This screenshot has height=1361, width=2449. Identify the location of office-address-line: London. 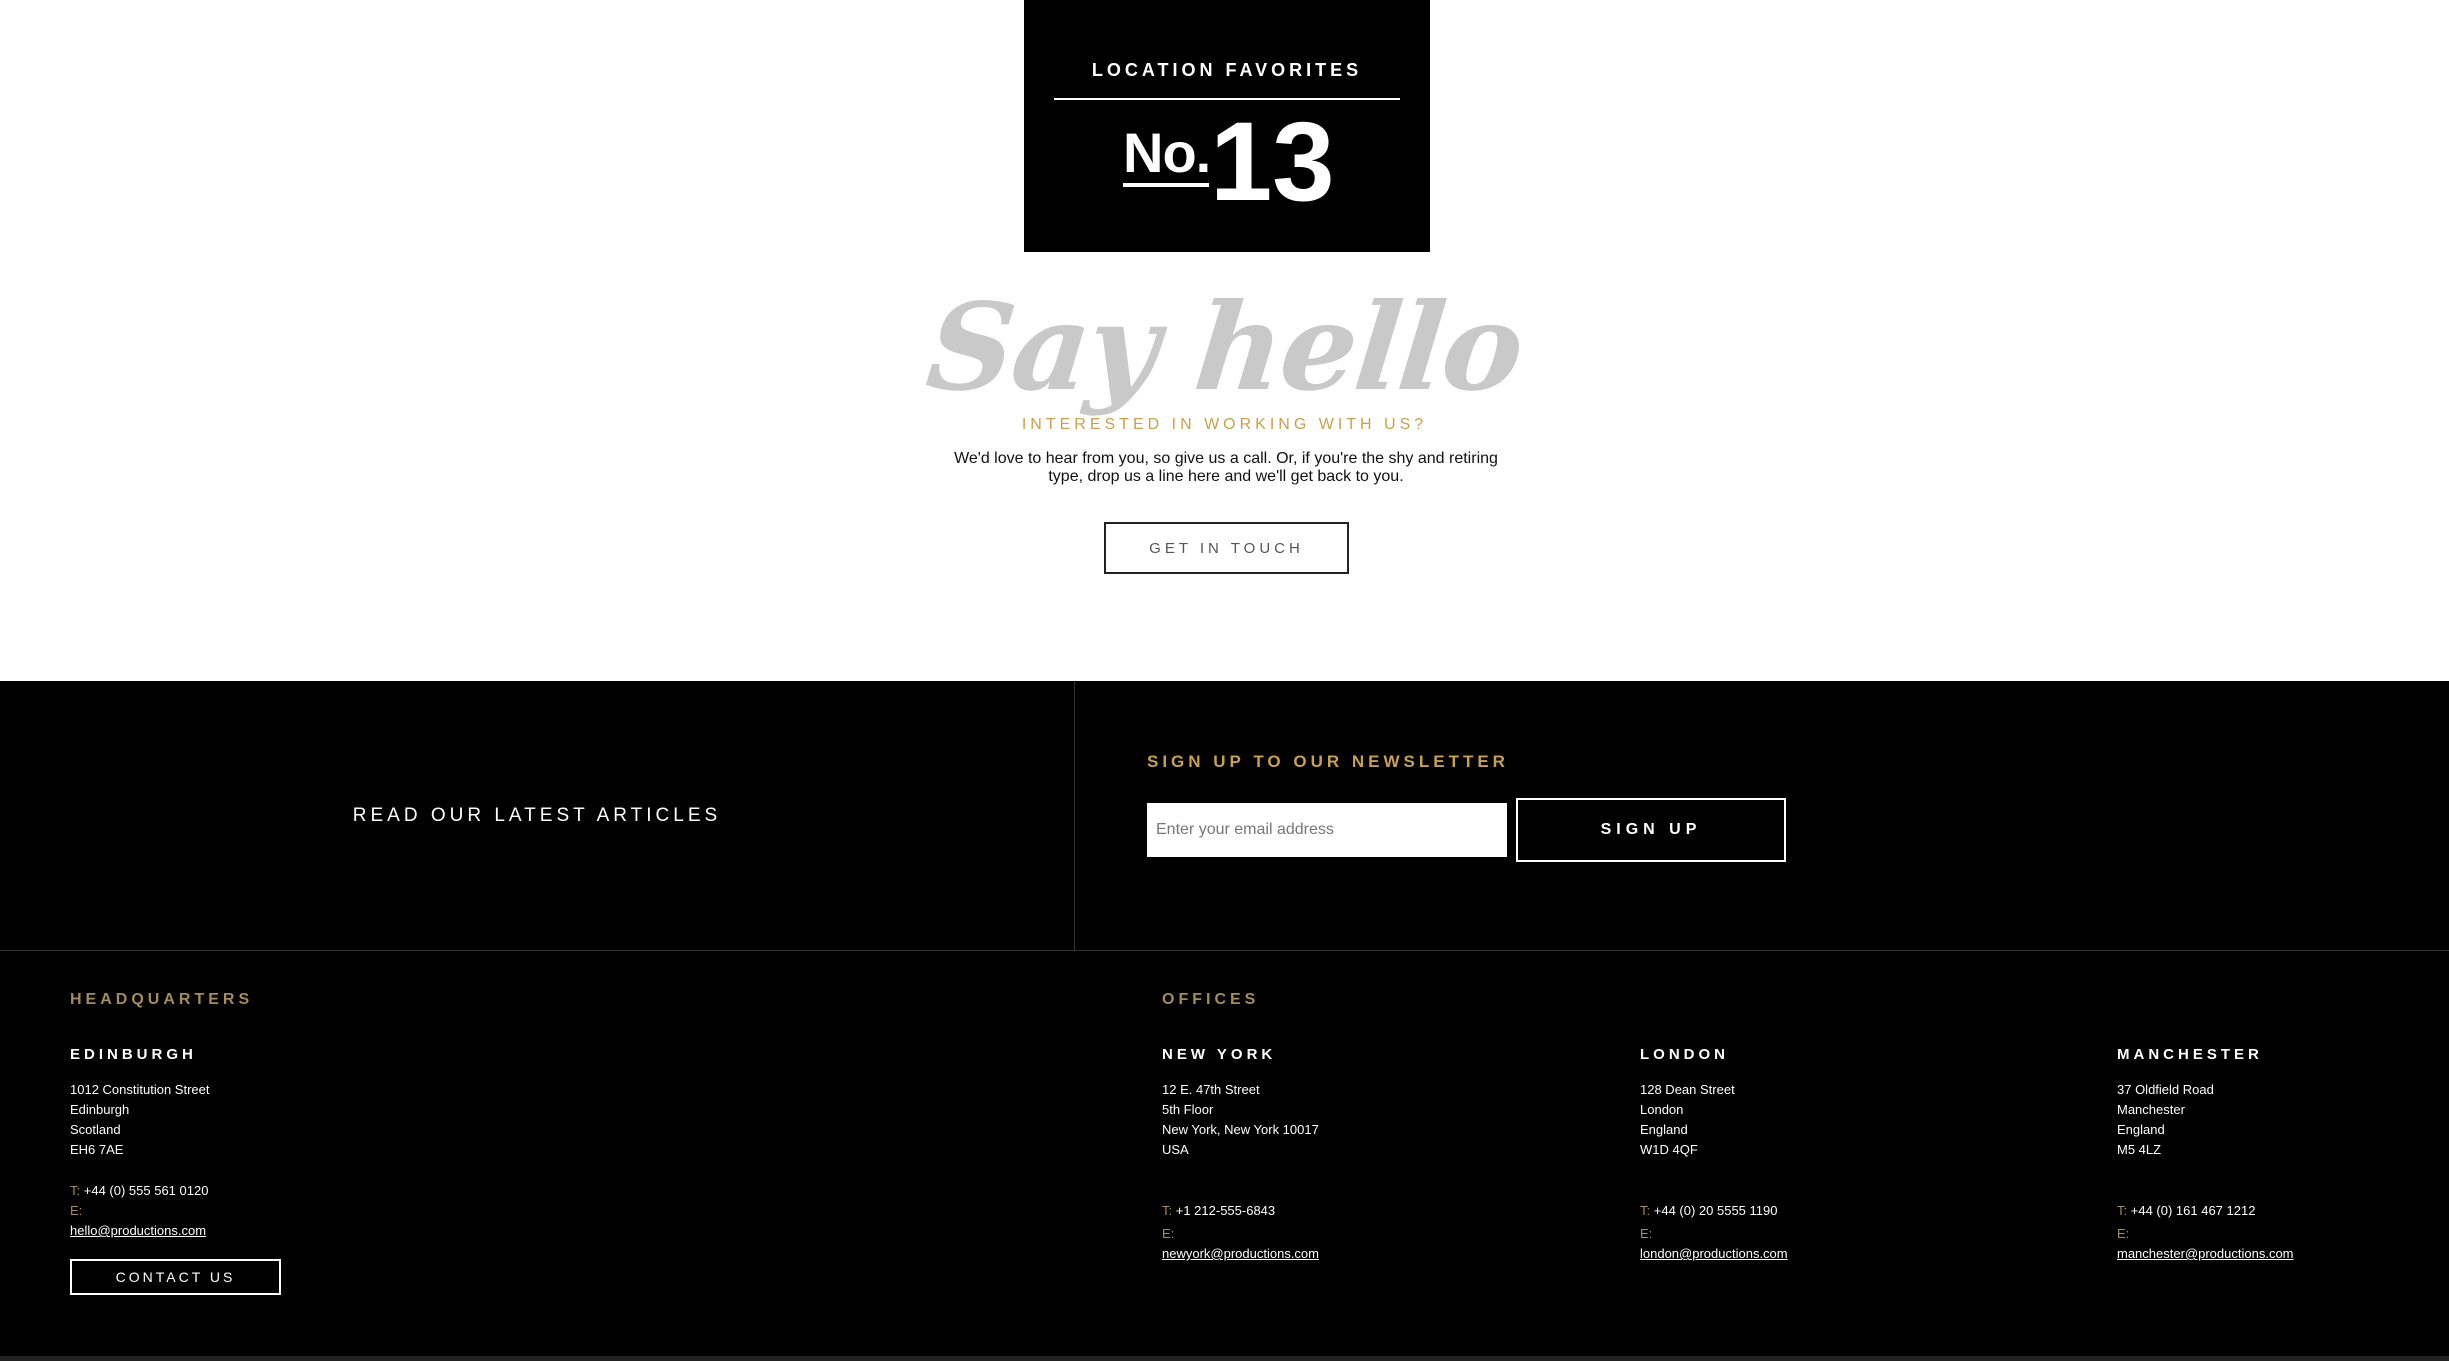
(1662, 1109).